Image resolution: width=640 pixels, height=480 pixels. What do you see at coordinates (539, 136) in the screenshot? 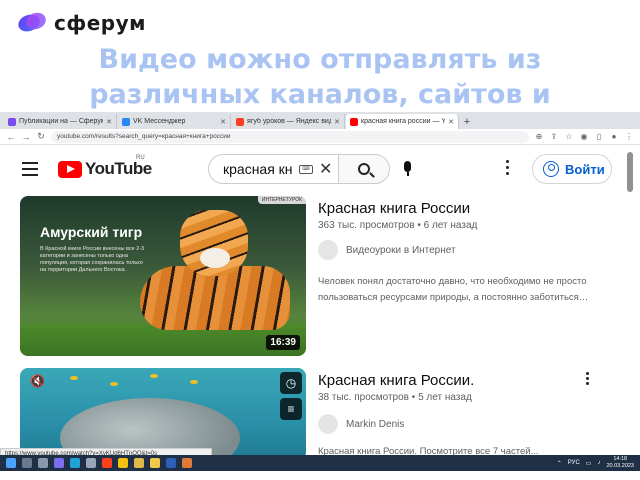
I see `zoom-icon: ⊕` at bounding box center [539, 136].